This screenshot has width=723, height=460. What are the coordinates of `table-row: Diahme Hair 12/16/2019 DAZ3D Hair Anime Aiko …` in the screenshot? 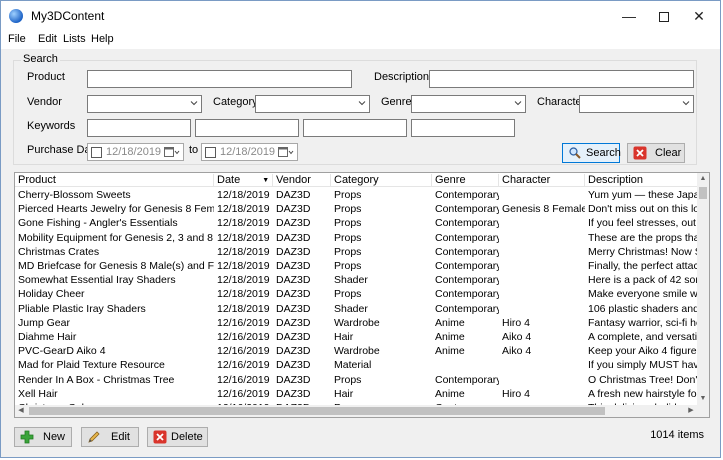 It's located at (356, 337).